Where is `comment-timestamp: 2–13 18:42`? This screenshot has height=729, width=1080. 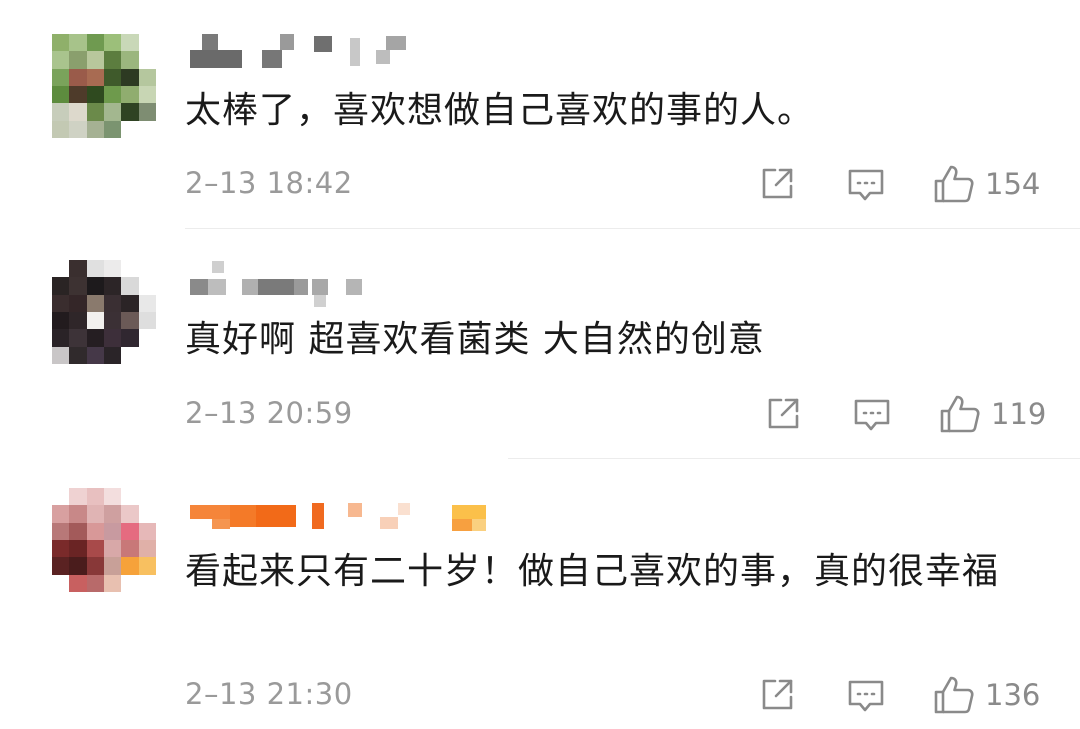 comment-timestamp: 2–13 18:42 is located at coordinates (269, 183).